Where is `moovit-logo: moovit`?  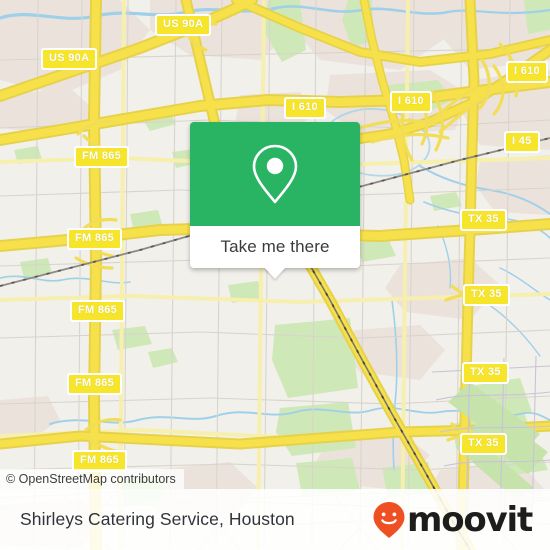 moovit-logo: moovit is located at coordinates (452, 519).